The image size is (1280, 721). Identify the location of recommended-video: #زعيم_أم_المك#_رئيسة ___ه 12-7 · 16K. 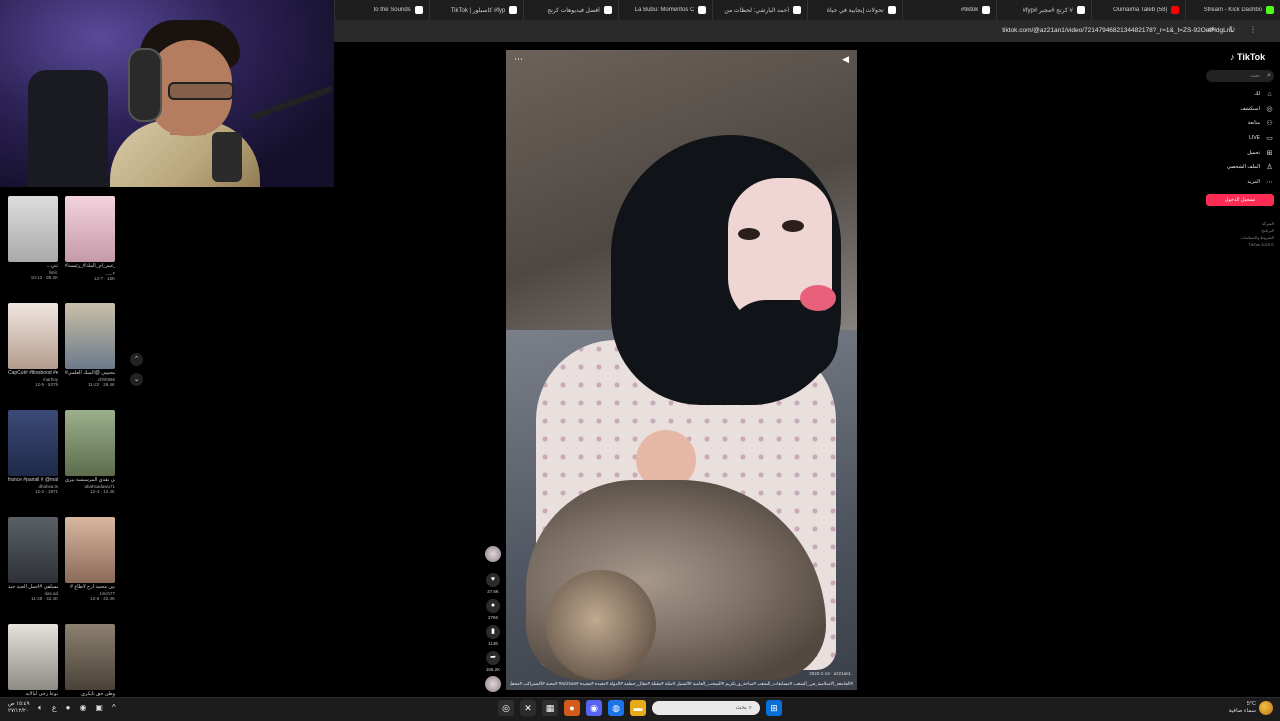
(90, 238).